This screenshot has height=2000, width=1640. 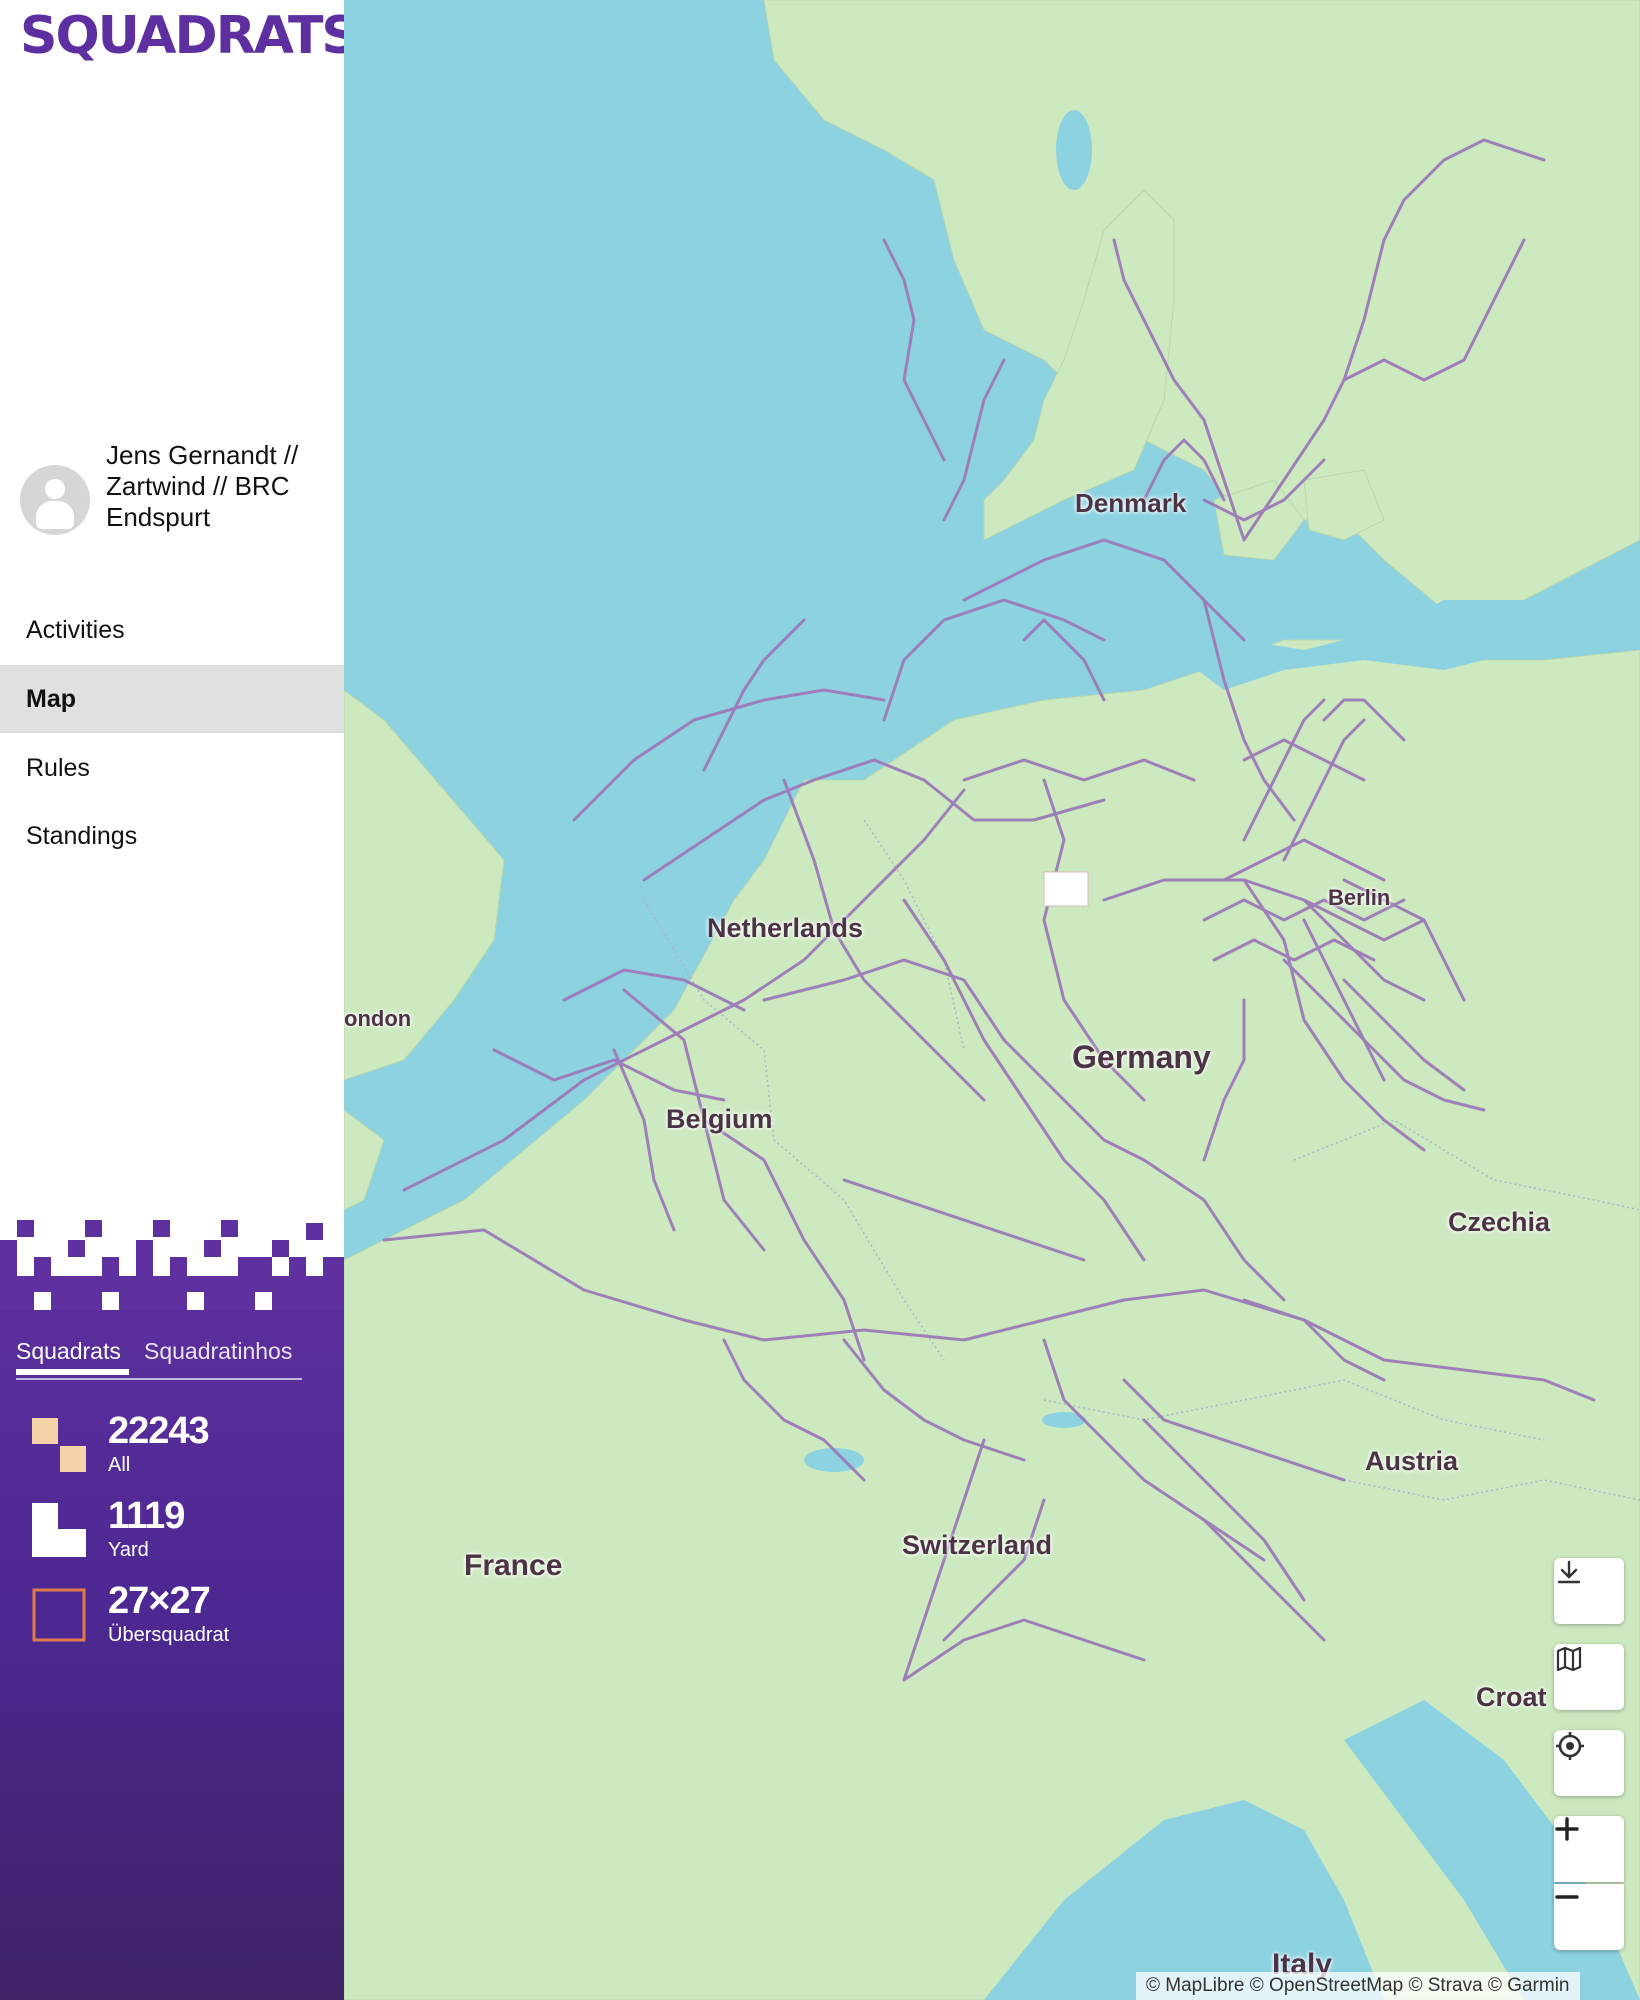 What do you see at coordinates (59, 1530) in the screenshot?
I see `yard-icon` at bounding box center [59, 1530].